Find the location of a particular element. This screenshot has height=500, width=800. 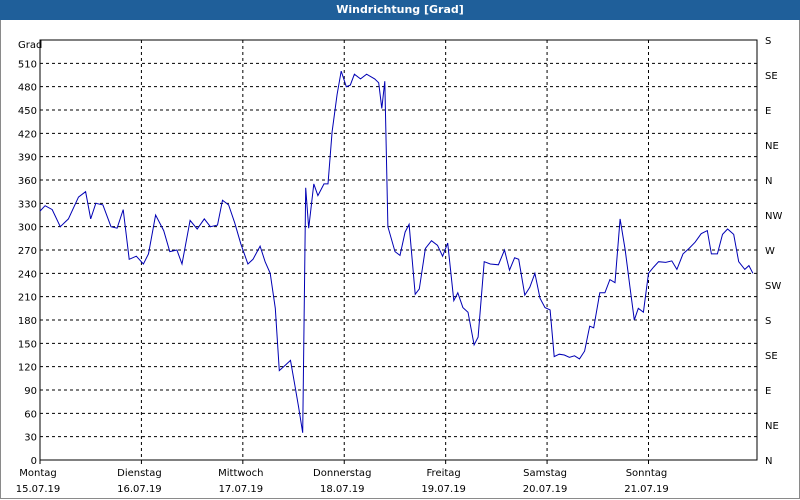

y-tick-label: 240 is located at coordinates (27, 274).